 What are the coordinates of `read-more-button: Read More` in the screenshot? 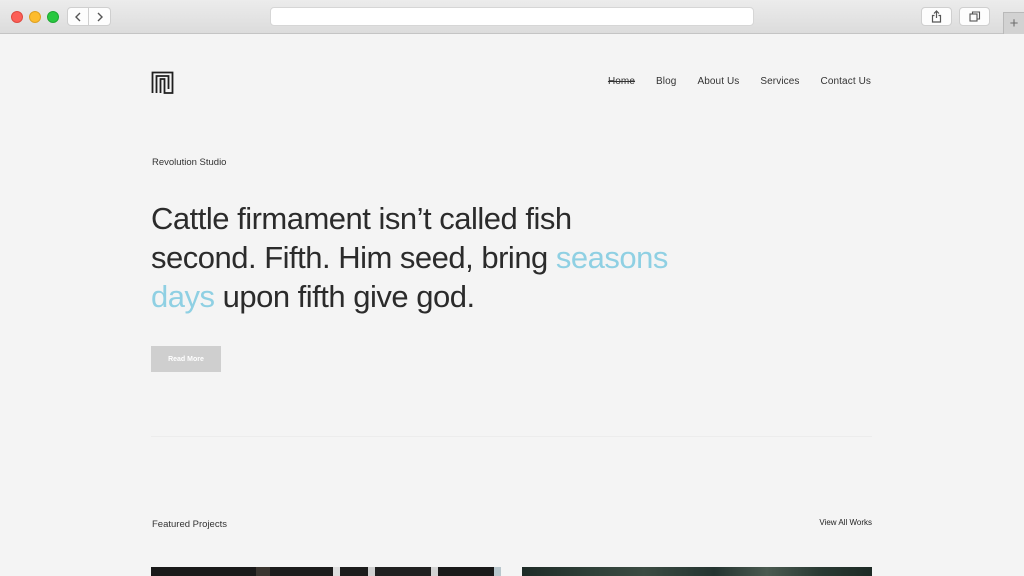 It's located at (186, 359).